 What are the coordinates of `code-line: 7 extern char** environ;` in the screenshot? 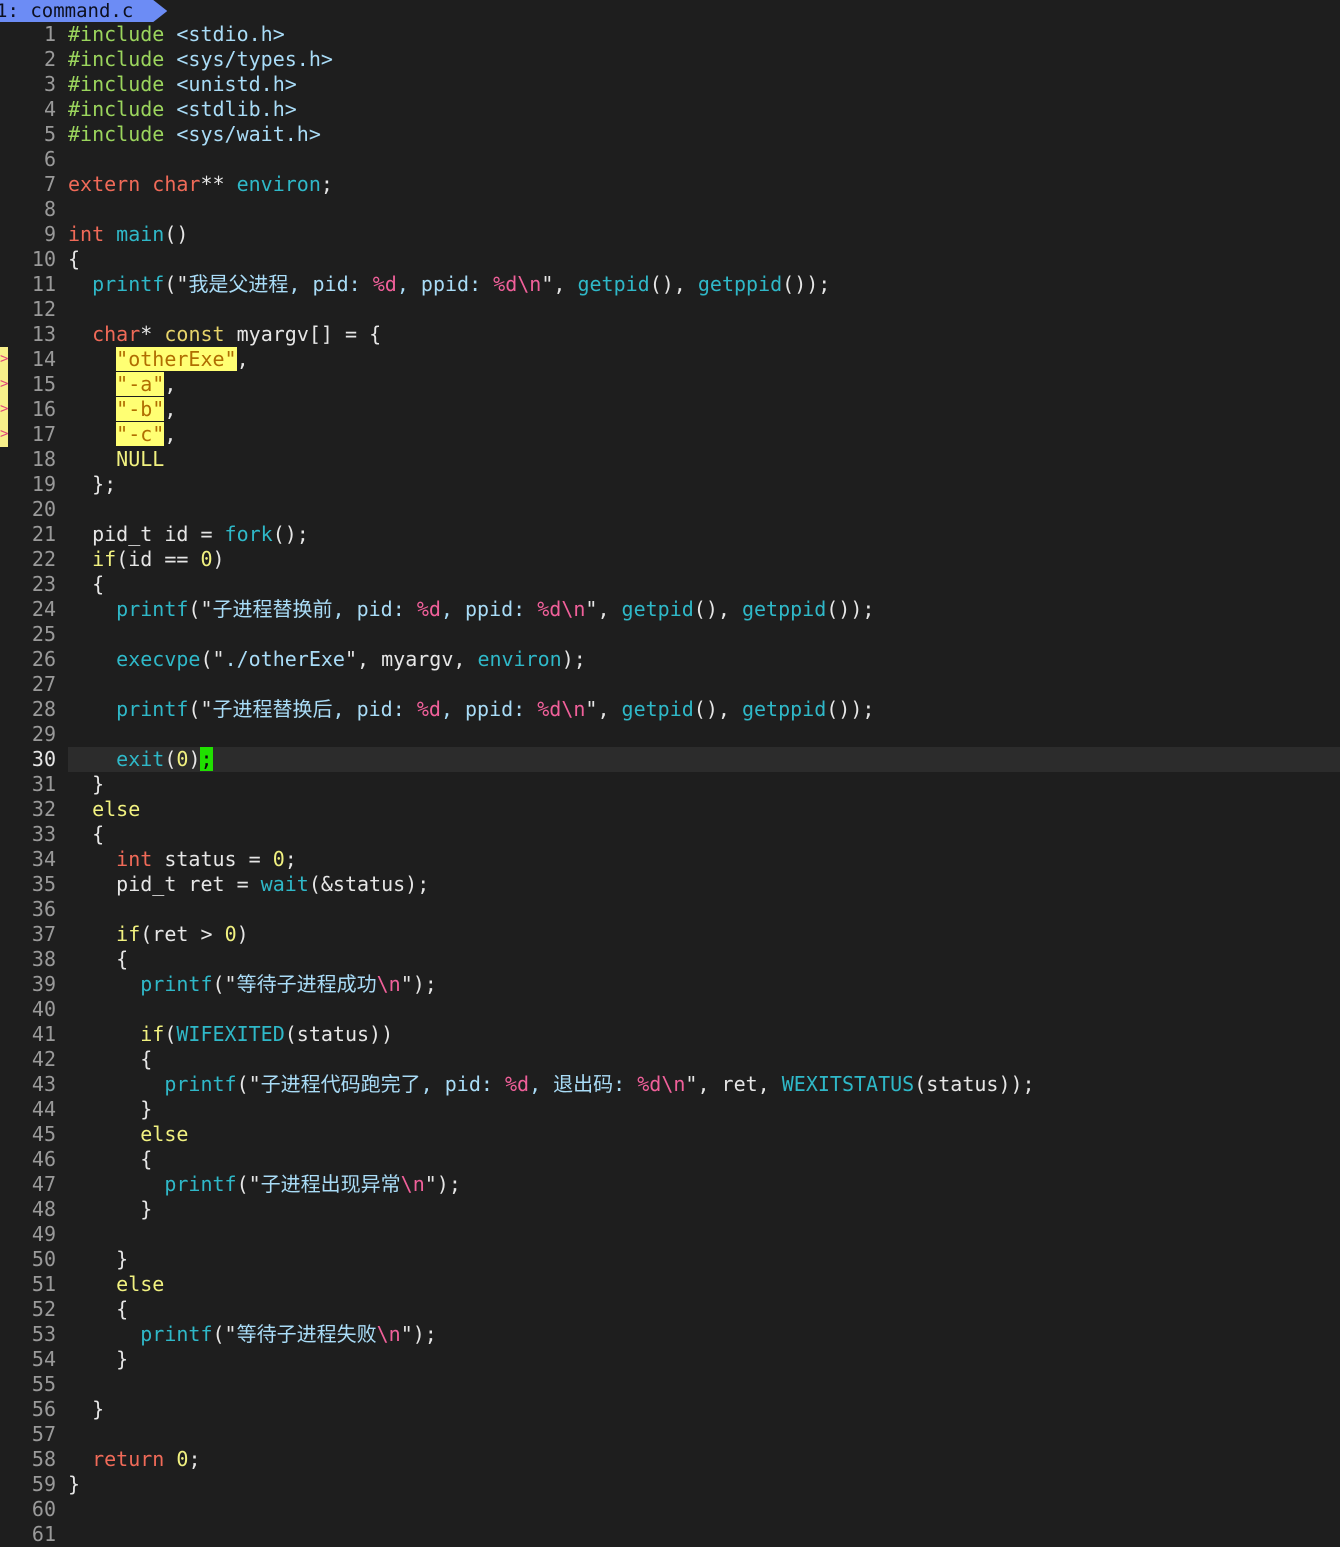 It's located at (670, 184).